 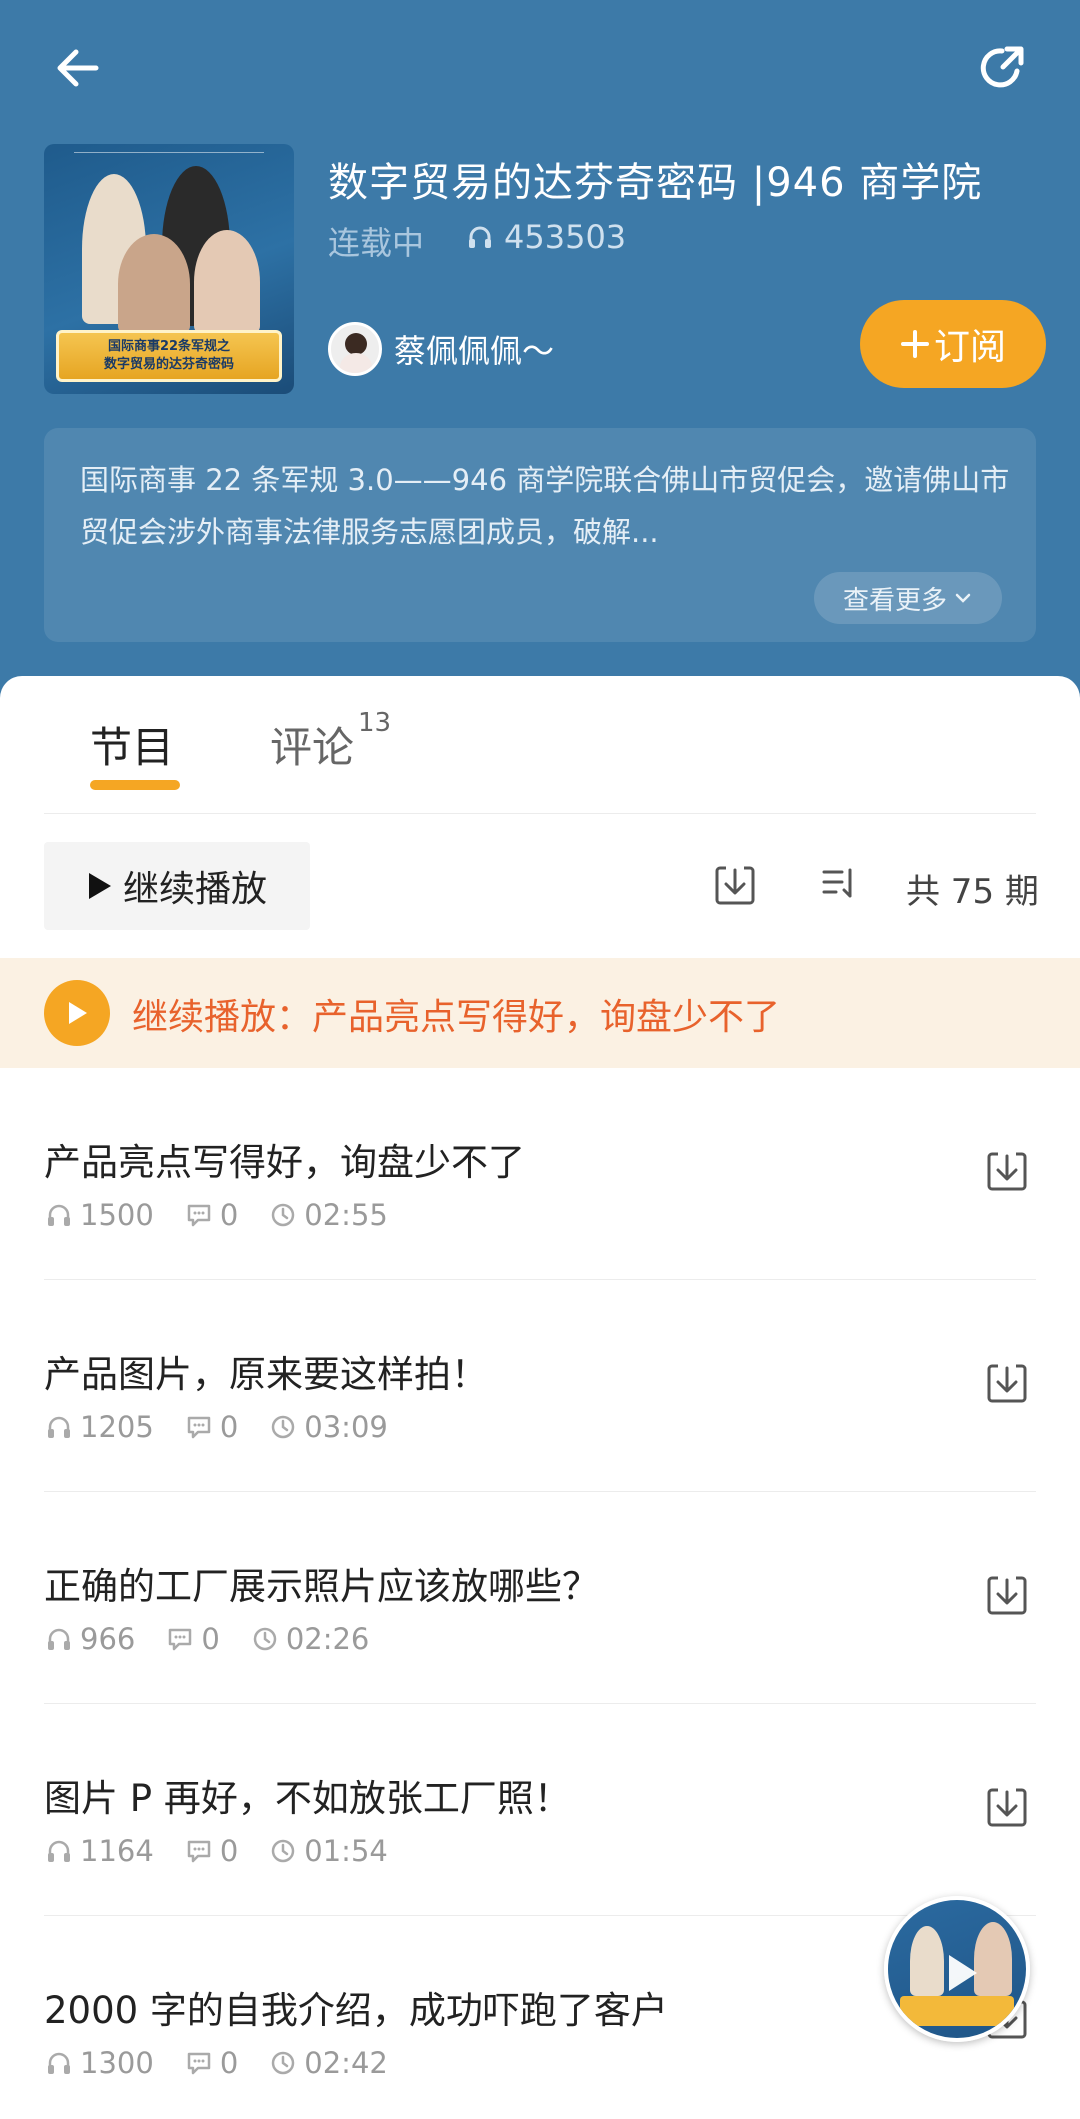 I want to click on tab-comments: 评论 13, so click(x=330, y=741).